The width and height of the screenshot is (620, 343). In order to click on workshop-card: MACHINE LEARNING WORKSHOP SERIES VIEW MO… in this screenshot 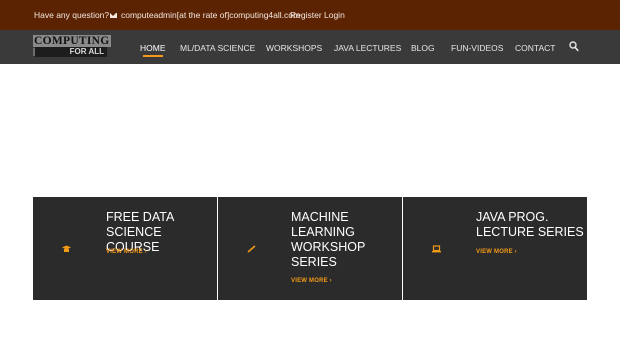, I will do `click(310, 248)`.